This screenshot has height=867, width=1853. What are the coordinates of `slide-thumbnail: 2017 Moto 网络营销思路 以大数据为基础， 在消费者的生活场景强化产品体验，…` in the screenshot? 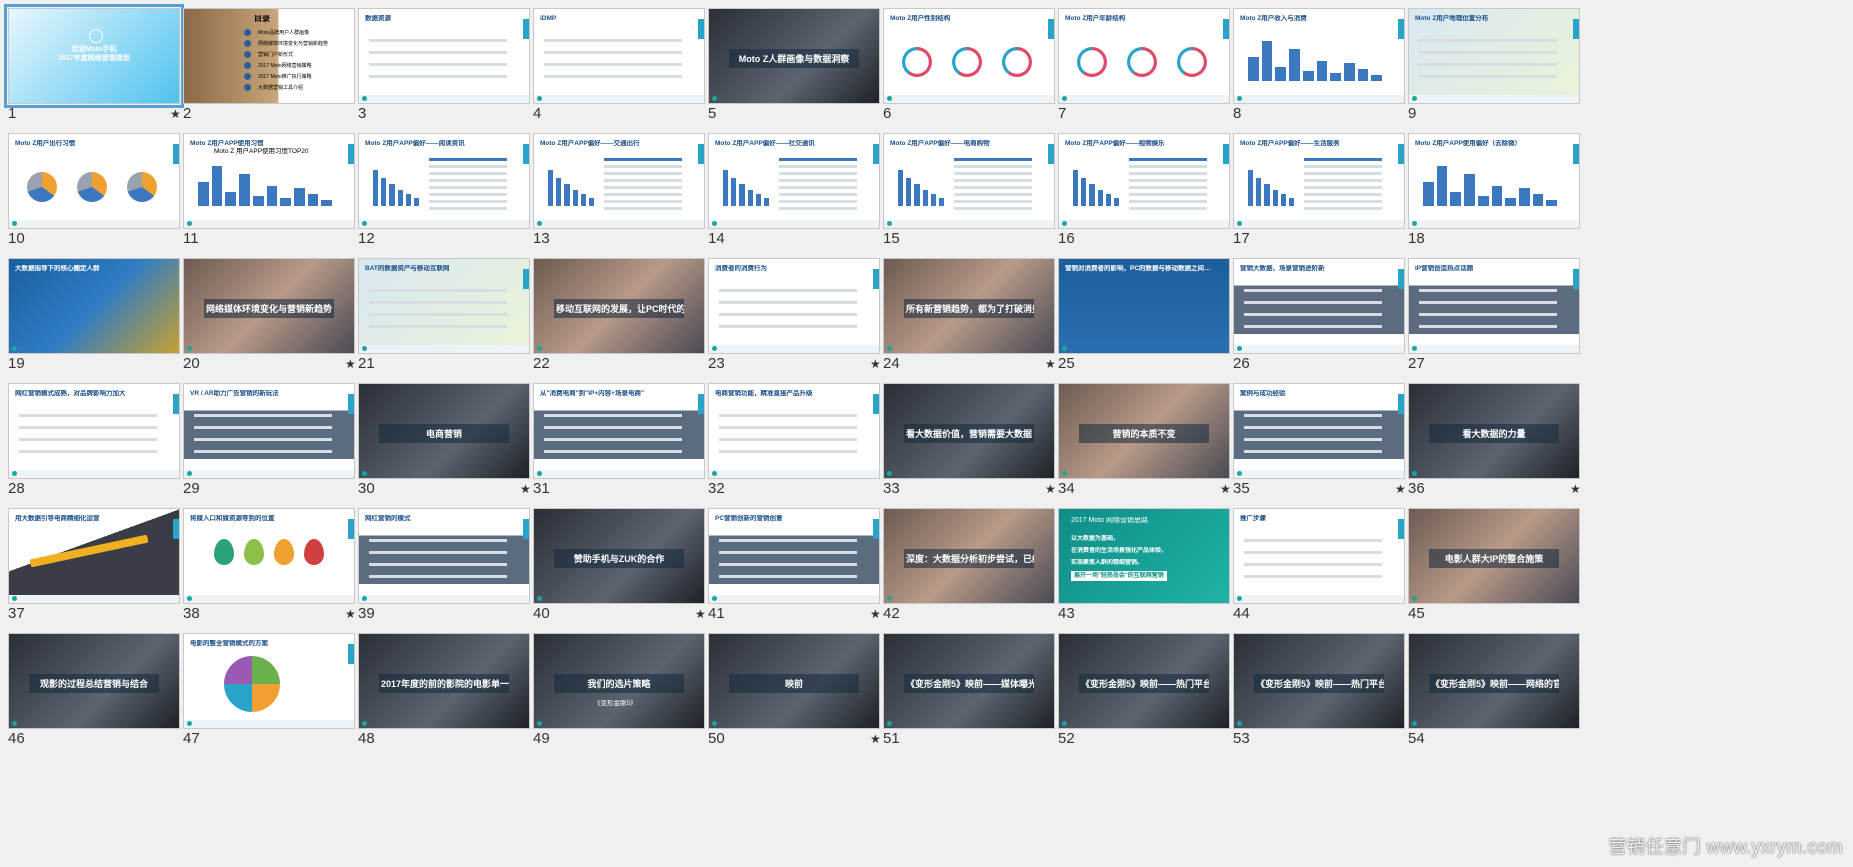 It's located at (1144, 556).